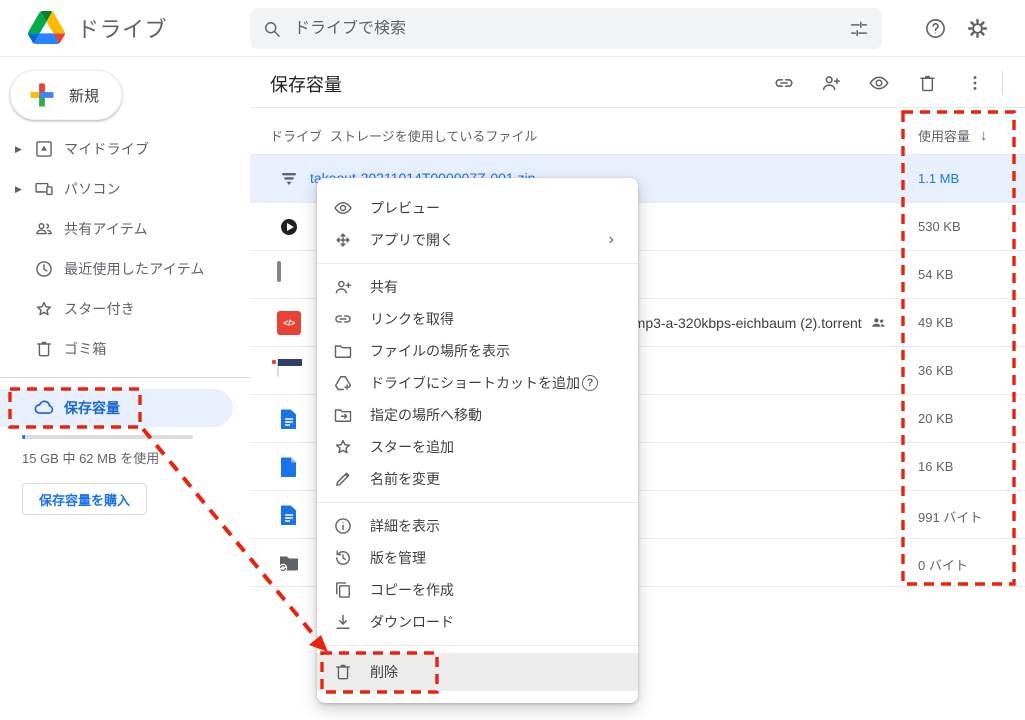 This screenshot has height=720, width=1025. Describe the element at coordinates (85, 349) in the screenshot. I see `sidebar-item-label: ゴミ箱` at that location.